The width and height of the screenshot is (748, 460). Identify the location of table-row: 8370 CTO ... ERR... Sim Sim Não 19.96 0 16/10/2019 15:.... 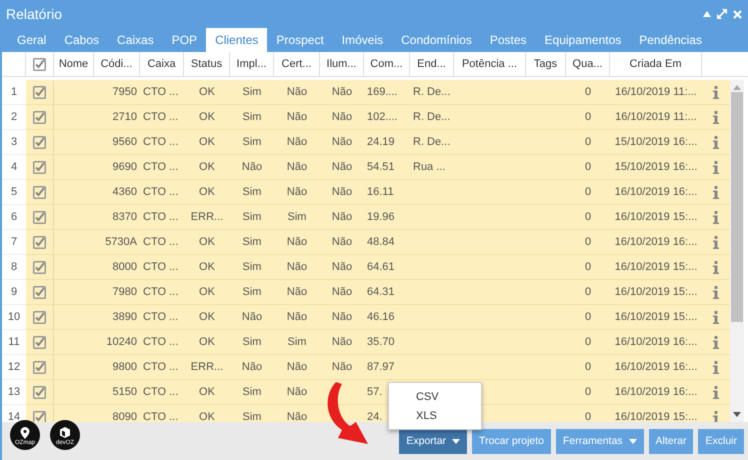
(378, 217).